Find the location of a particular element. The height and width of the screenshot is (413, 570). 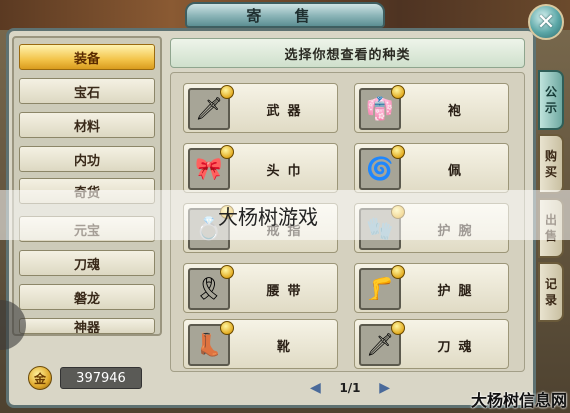

gold-coin-icon: 金 is located at coordinates (40, 378).